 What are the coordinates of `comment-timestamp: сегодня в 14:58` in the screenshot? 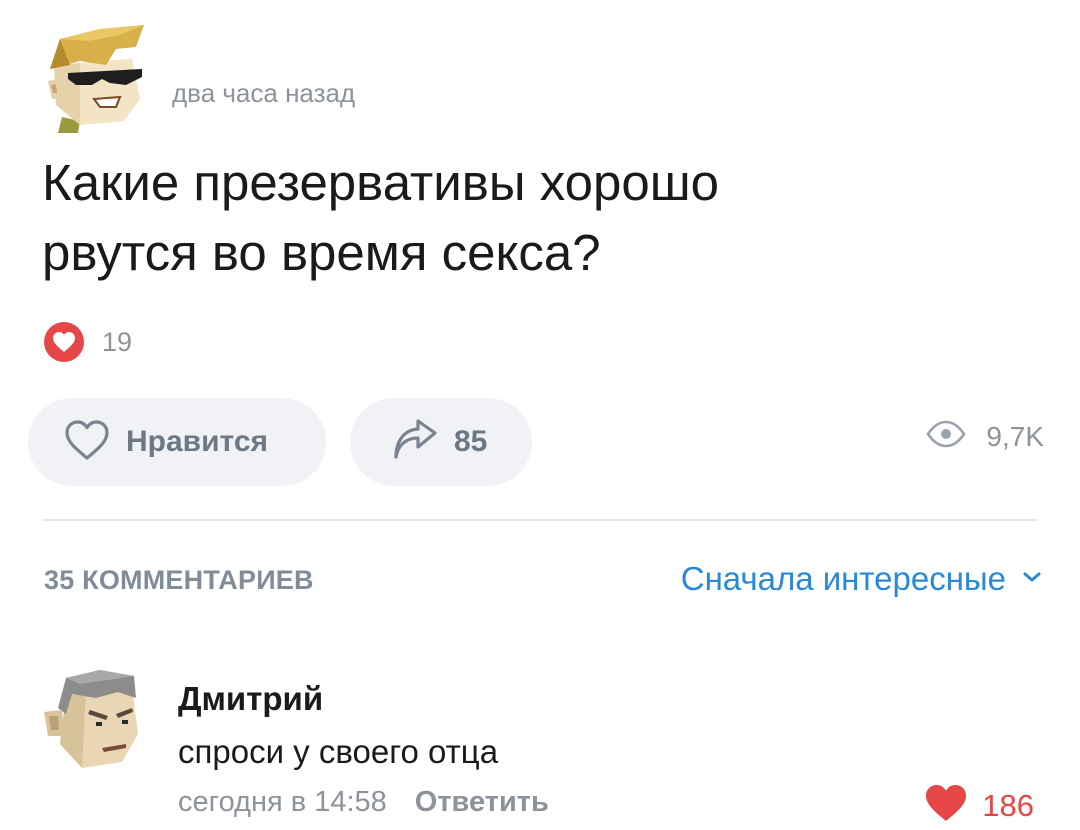 It's located at (282, 802).